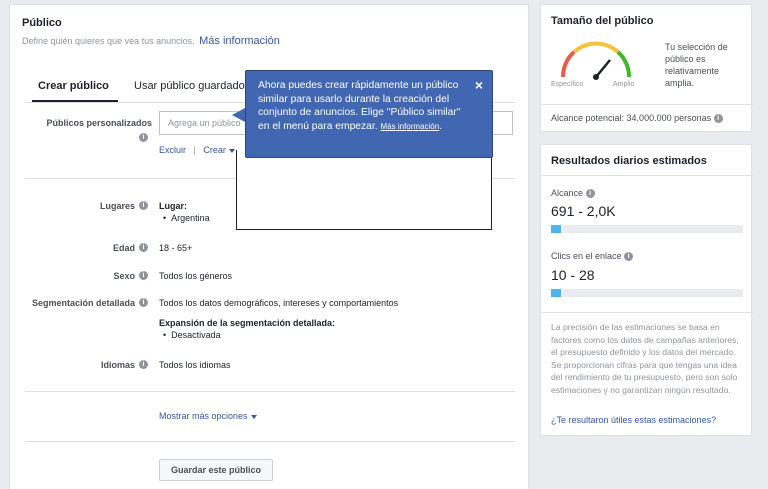  What do you see at coordinates (239, 41) in the screenshot?
I see `more-info-link: Más información` at bounding box center [239, 41].